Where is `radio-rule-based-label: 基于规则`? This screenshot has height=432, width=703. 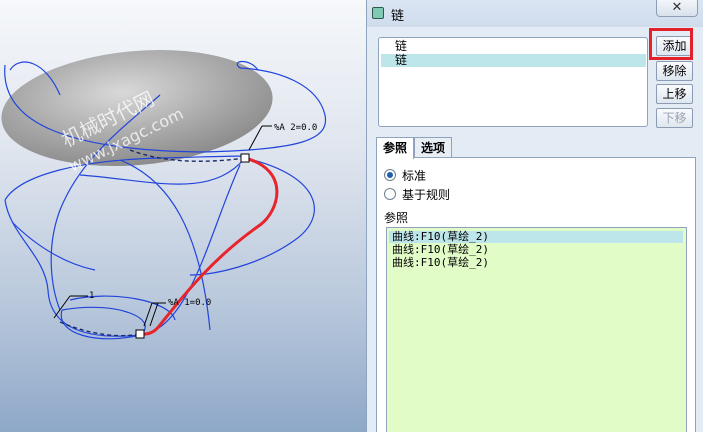 radio-rule-based-label: 基于规则 is located at coordinates (426, 194).